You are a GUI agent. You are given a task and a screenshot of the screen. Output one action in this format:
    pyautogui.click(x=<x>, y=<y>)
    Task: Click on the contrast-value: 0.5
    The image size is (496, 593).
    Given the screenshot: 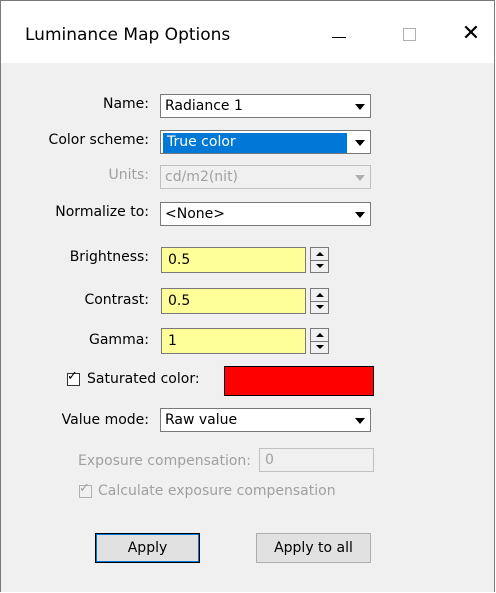 What is the action you would take?
    pyautogui.click(x=179, y=301)
    